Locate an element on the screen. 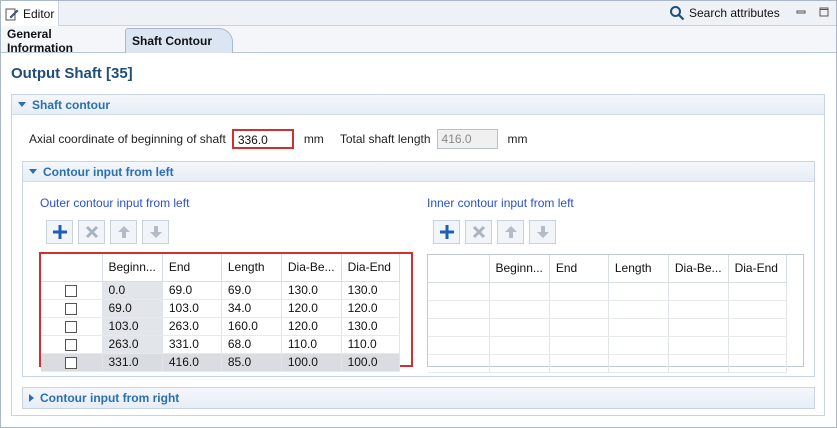 This screenshot has height=428, width=837. editor-subtabs: General Information Shaft Contour is located at coordinates (418, 40).